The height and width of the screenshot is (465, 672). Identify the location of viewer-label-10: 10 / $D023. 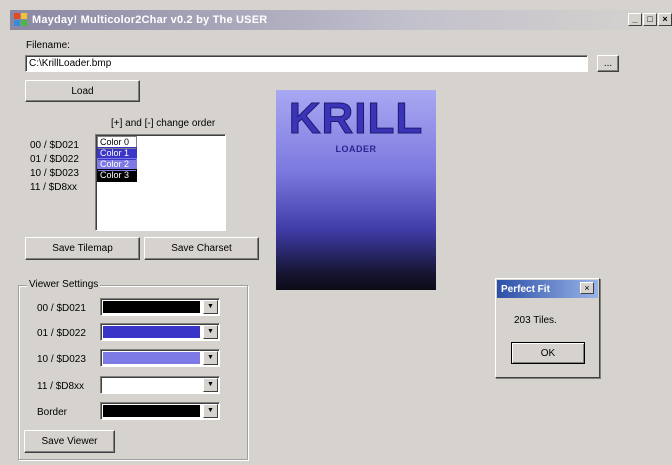
(61, 359).